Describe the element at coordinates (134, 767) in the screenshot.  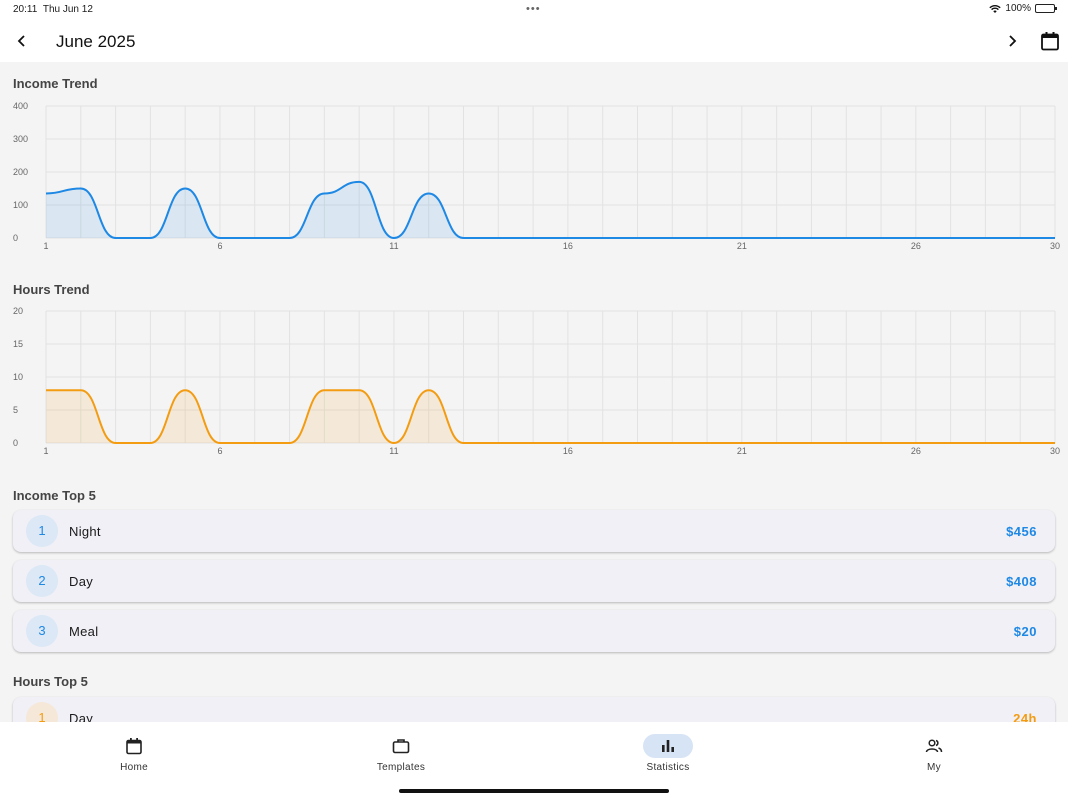
I see `nav-label: Home` at that location.